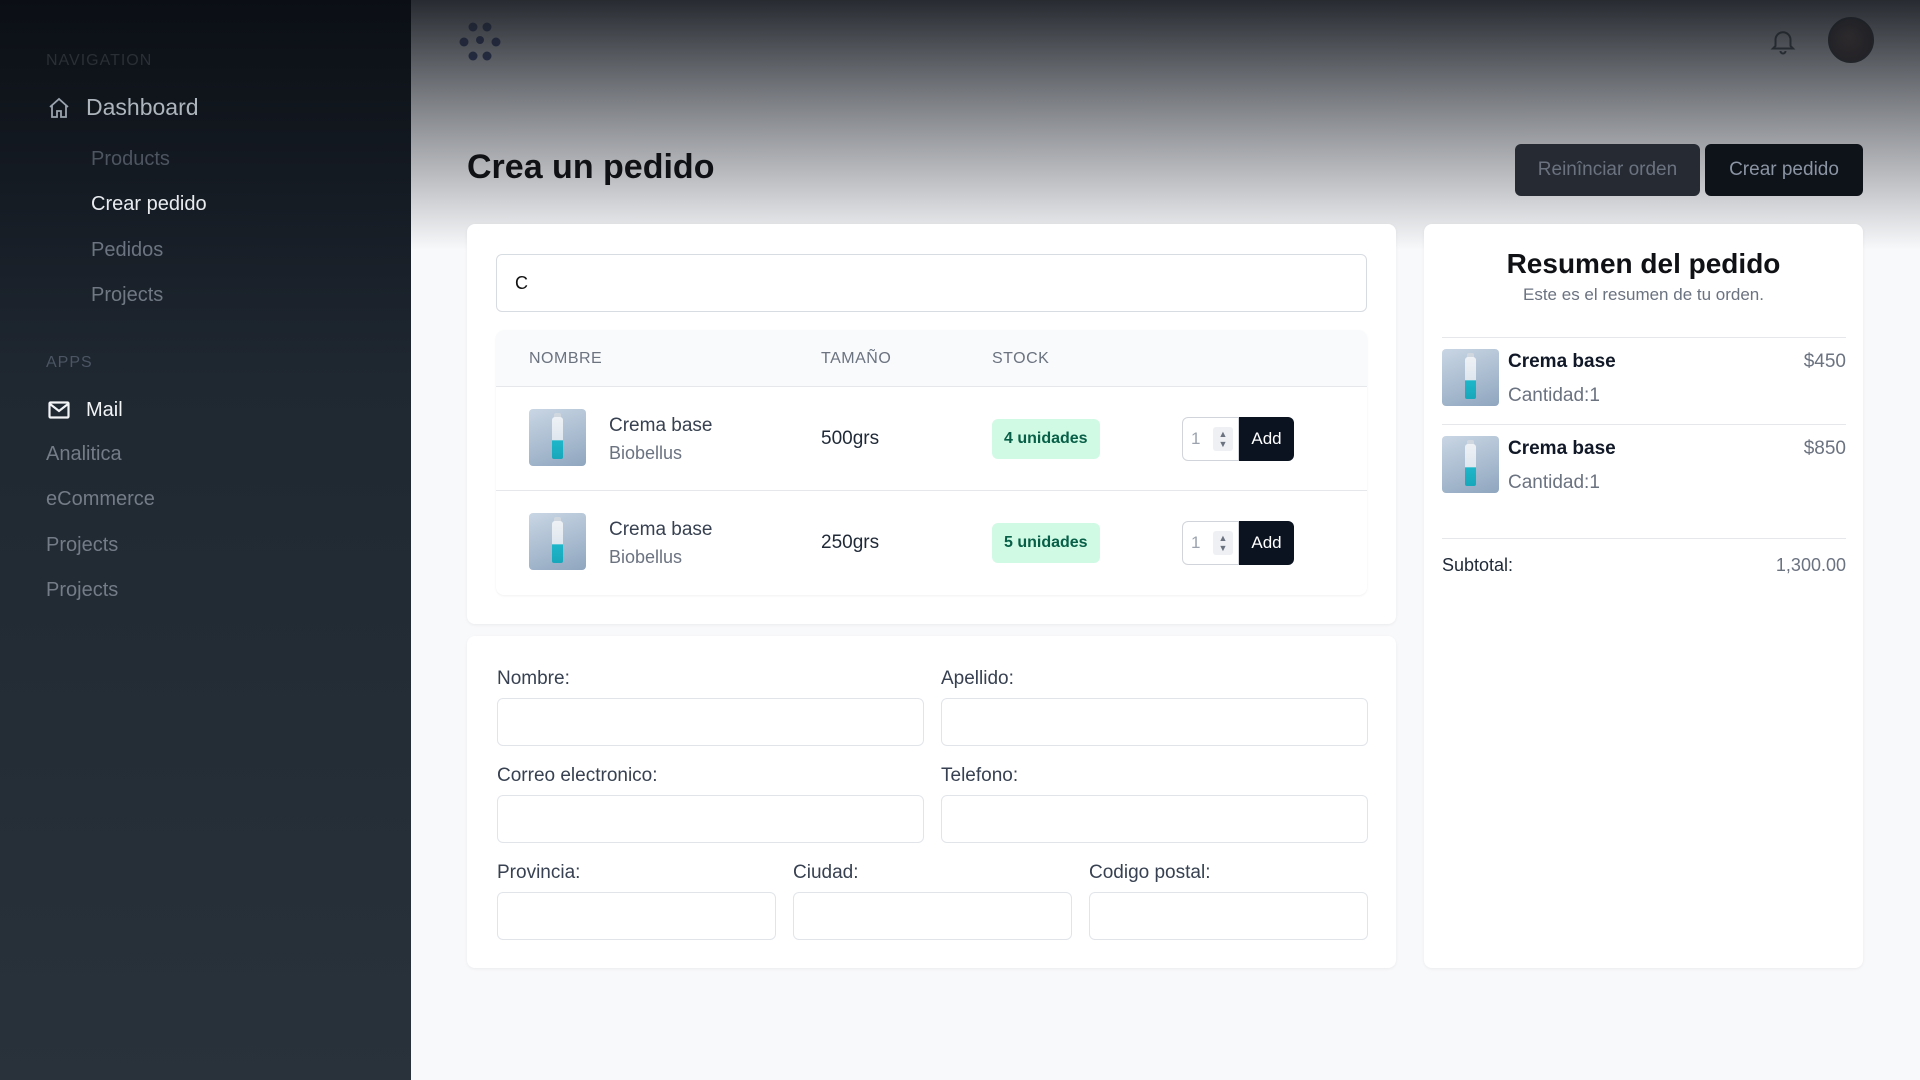  I want to click on stock-badge: 4 unidades, so click(1046, 439).